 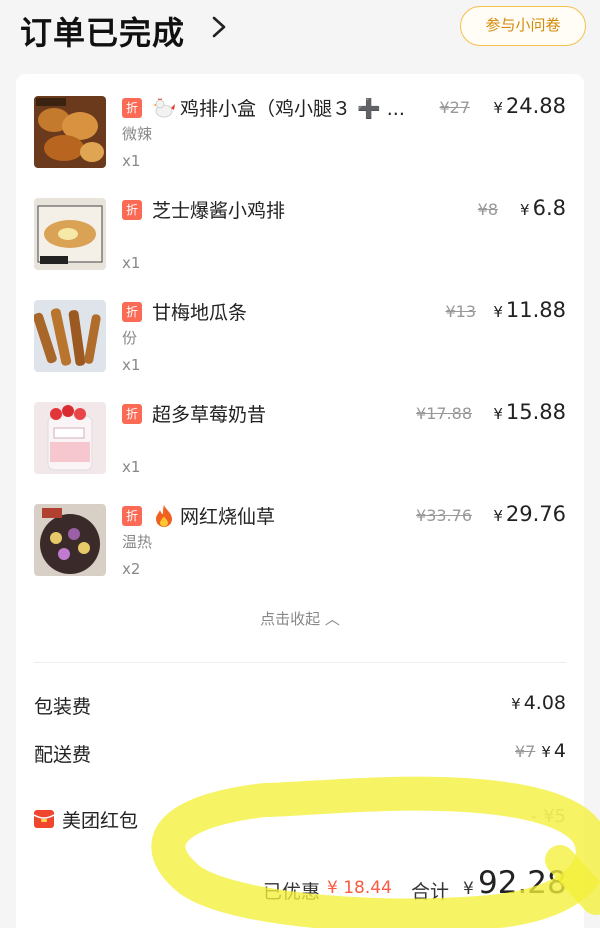 I want to click on item-price: ¥24.88, so click(x=529, y=106).